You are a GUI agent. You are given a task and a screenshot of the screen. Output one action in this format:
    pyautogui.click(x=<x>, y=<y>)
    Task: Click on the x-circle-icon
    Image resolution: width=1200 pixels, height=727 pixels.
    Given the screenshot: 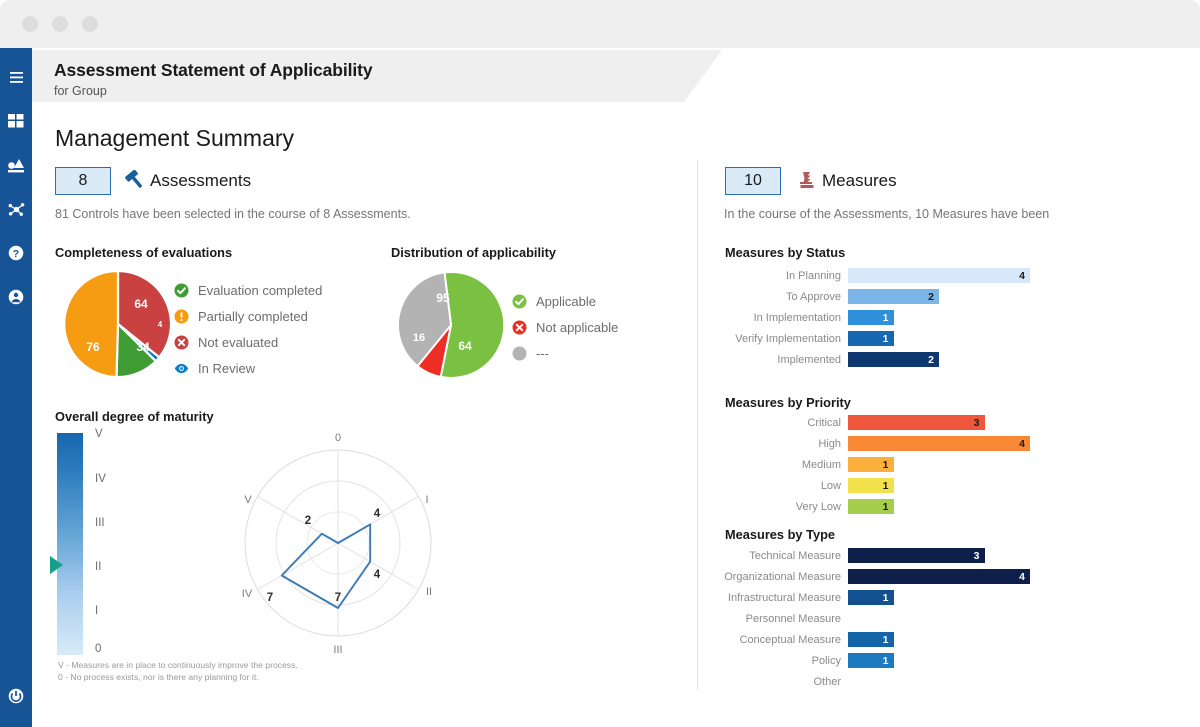 What is the action you would take?
    pyautogui.click(x=519, y=327)
    